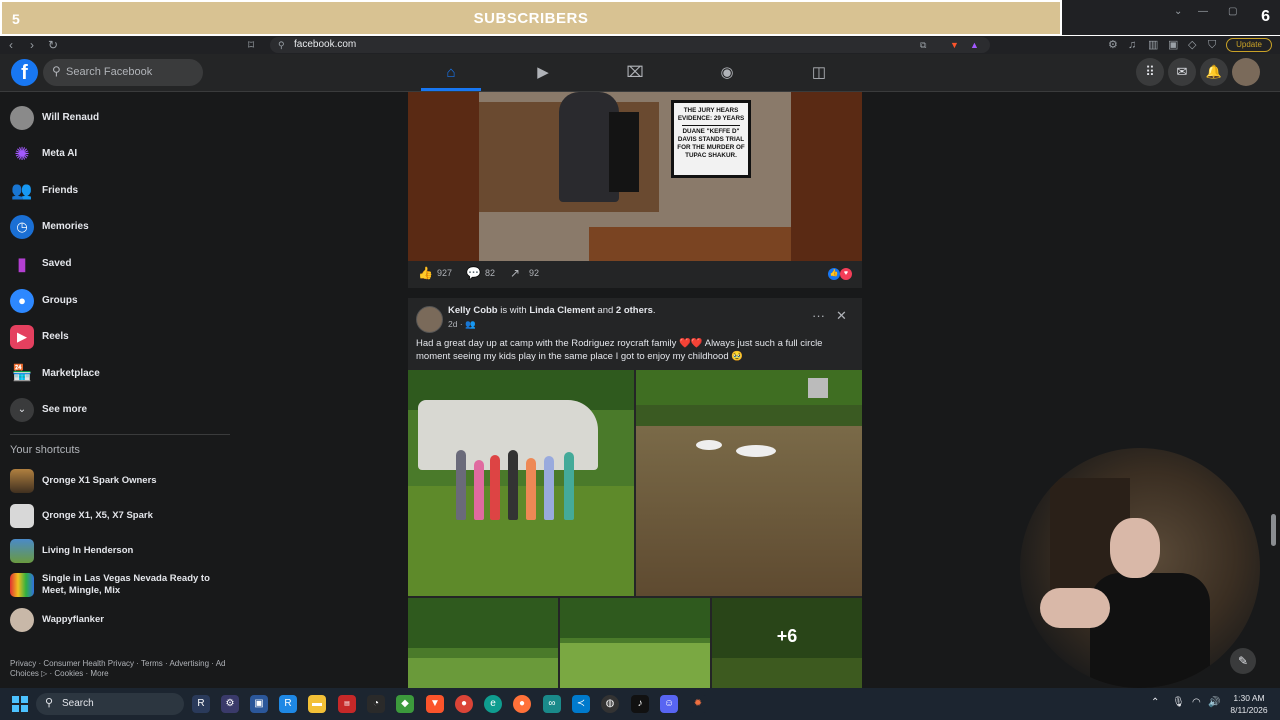 Image resolution: width=1280 pixels, height=720 pixels. Describe the element at coordinates (818, 315) in the screenshot. I see `more-options-icon: ···` at that location.